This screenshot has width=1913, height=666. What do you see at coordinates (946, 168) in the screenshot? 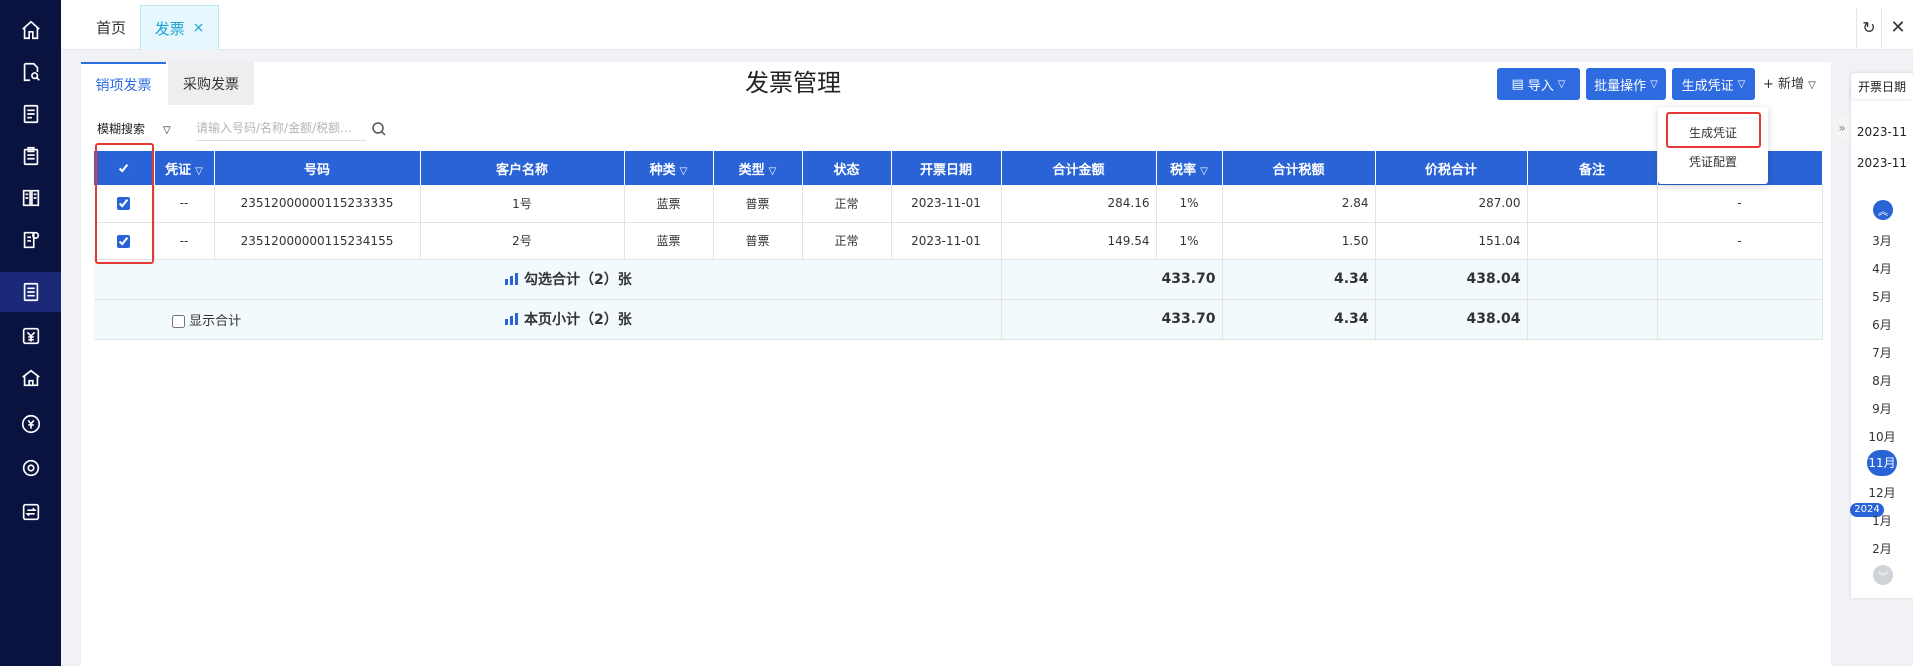
I see `header-date: 开票日期` at bounding box center [946, 168].